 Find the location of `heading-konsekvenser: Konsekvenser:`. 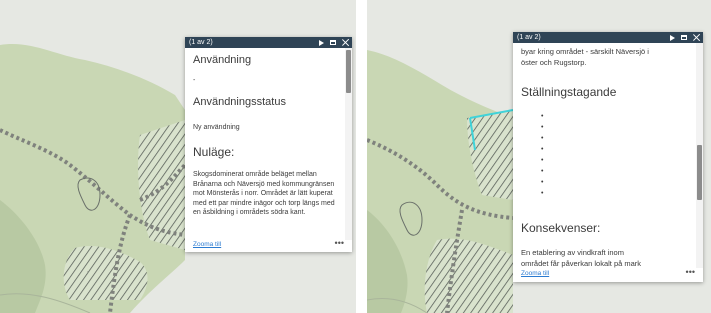

heading-konsekvenser: Konsekvenser: is located at coordinates (561, 228).